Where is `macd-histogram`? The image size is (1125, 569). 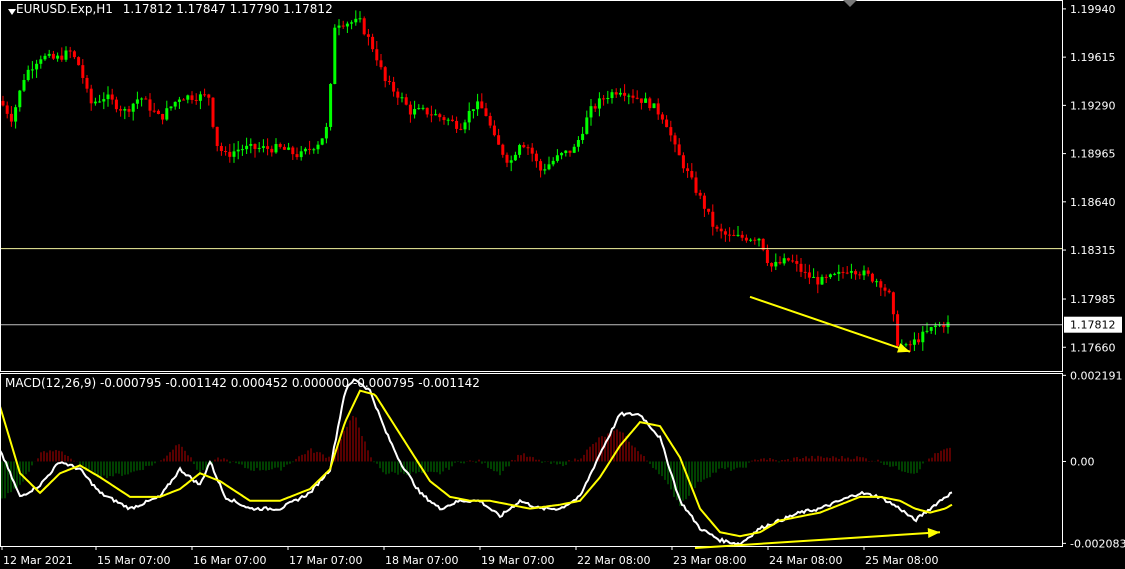 macd-histogram is located at coordinates (476, 461).